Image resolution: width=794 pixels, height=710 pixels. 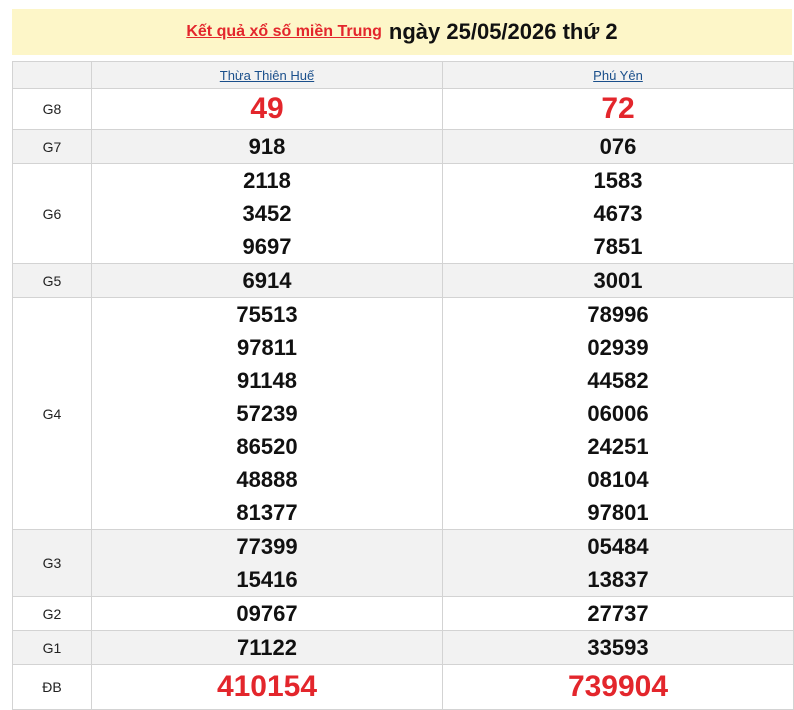 I want to click on winning-number: 97801, so click(x=618, y=512).